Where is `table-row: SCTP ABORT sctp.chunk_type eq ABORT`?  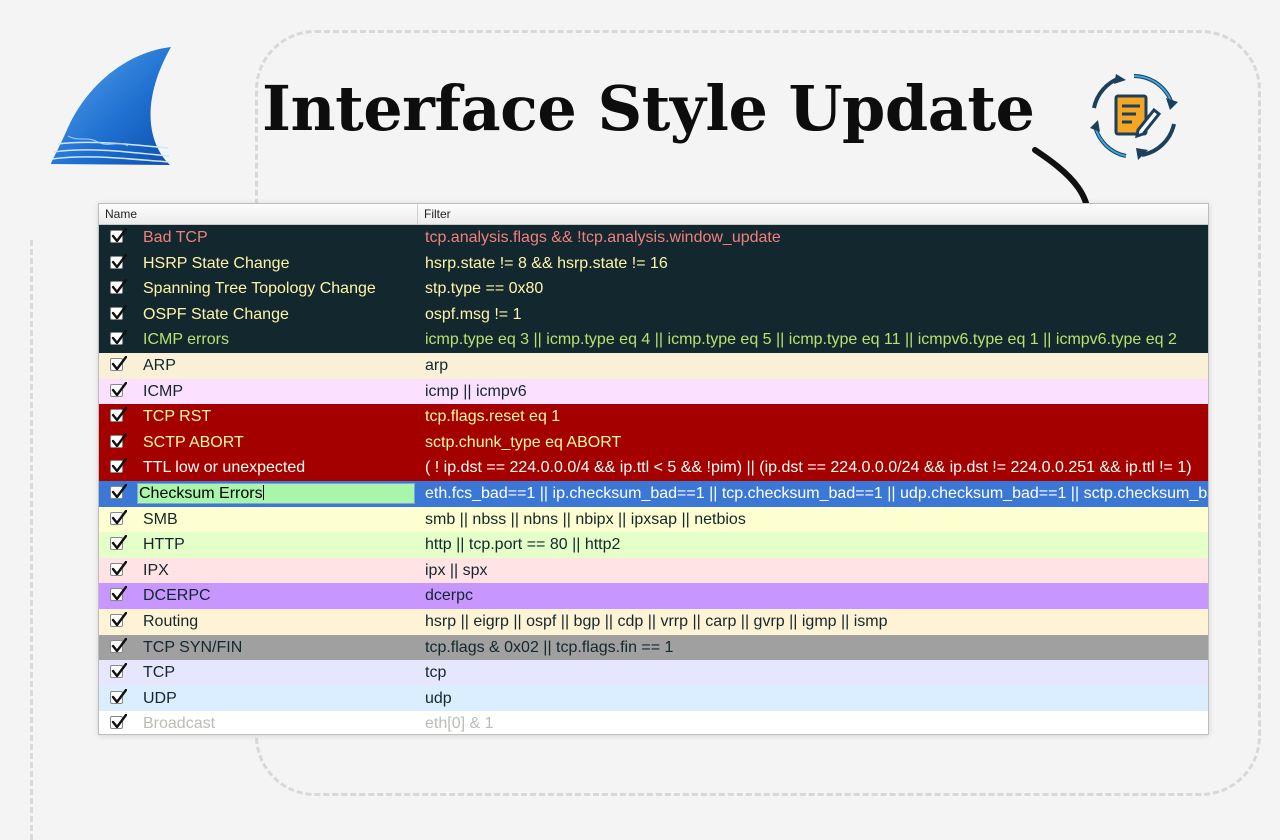
table-row: SCTP ABORT sctp.chunk_type eq ABORT is located at coordinates (653, 442).